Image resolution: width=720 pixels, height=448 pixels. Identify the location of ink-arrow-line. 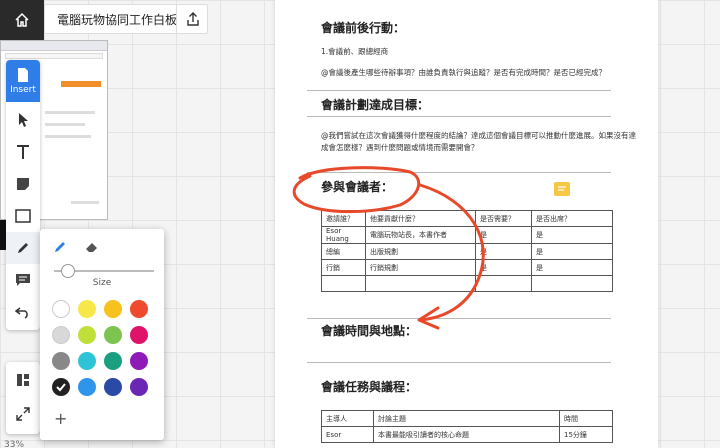
(451, 252).